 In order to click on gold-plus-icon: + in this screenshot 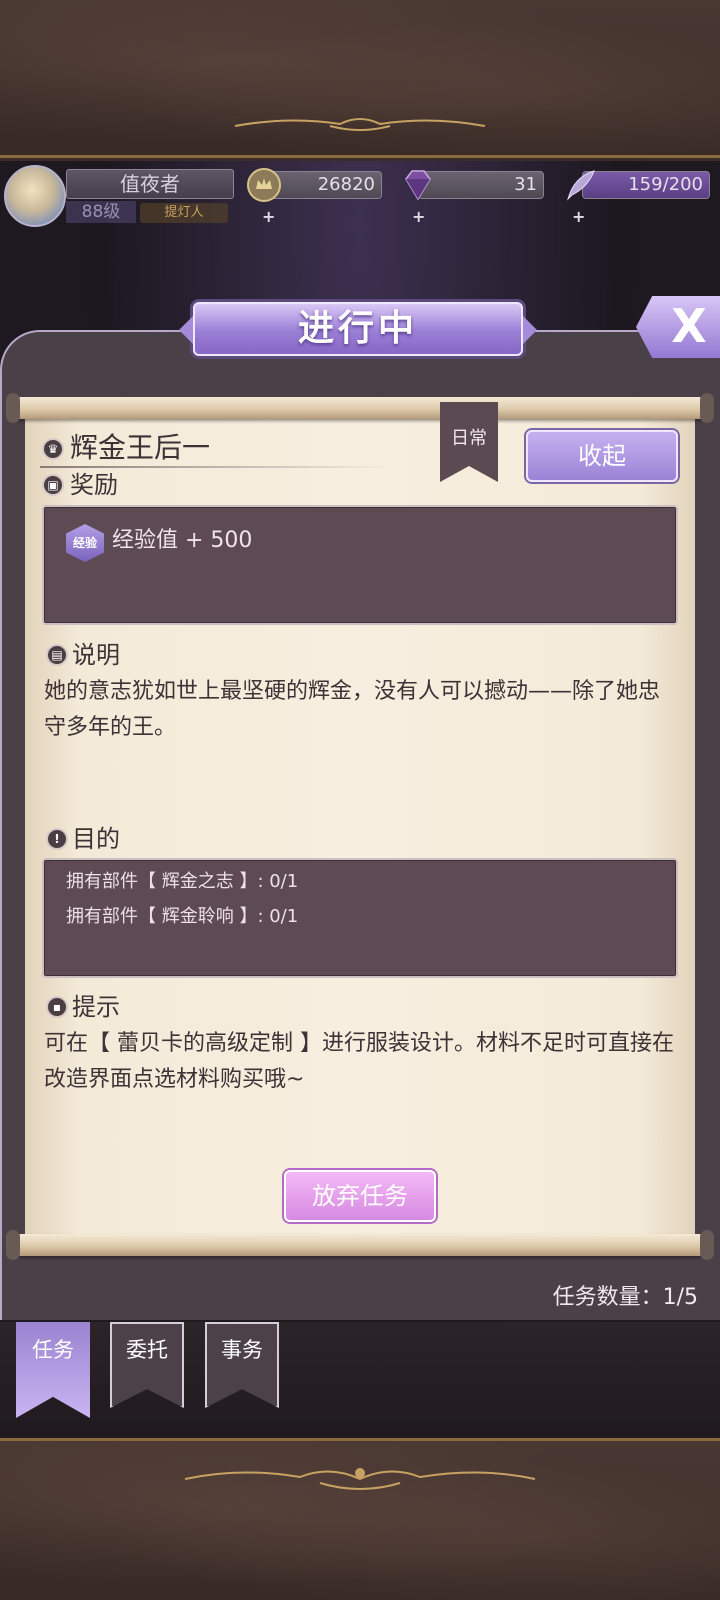, I will do `click(268, 216)`.